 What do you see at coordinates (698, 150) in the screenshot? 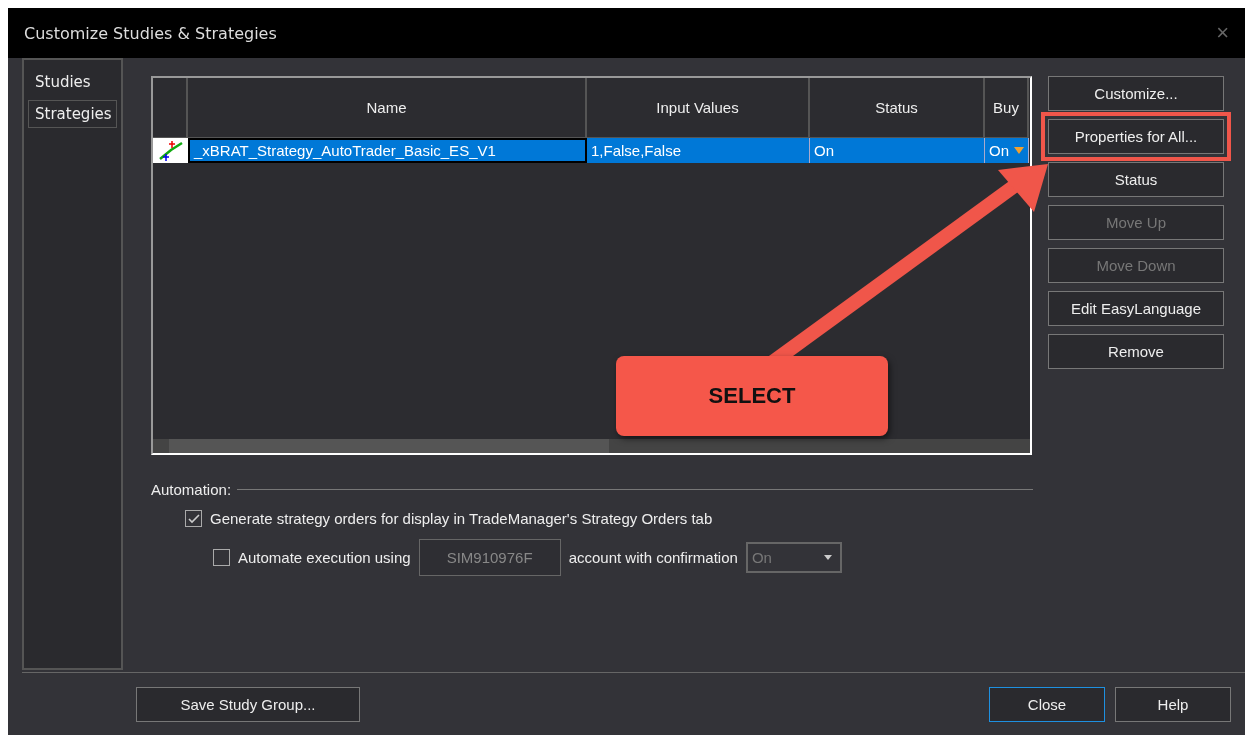
I see `table-cell: 1,False,False` at bounding box center [698, 150].